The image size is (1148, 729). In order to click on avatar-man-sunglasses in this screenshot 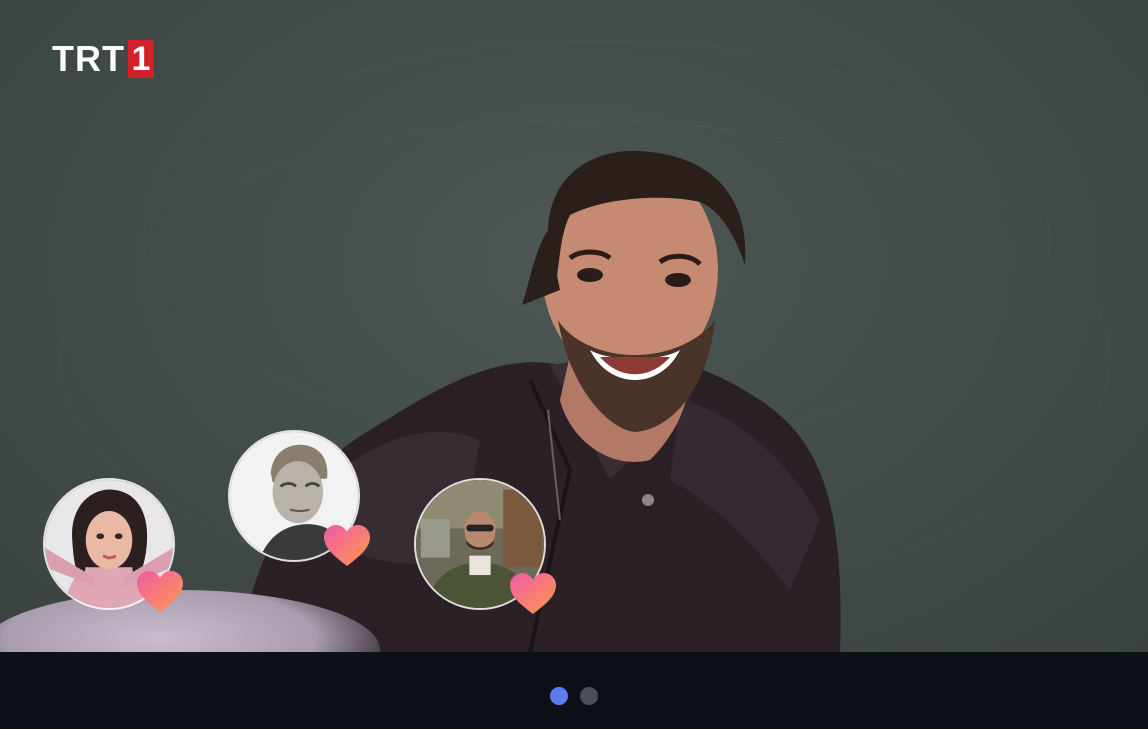, I will do `click(485, 546)`.